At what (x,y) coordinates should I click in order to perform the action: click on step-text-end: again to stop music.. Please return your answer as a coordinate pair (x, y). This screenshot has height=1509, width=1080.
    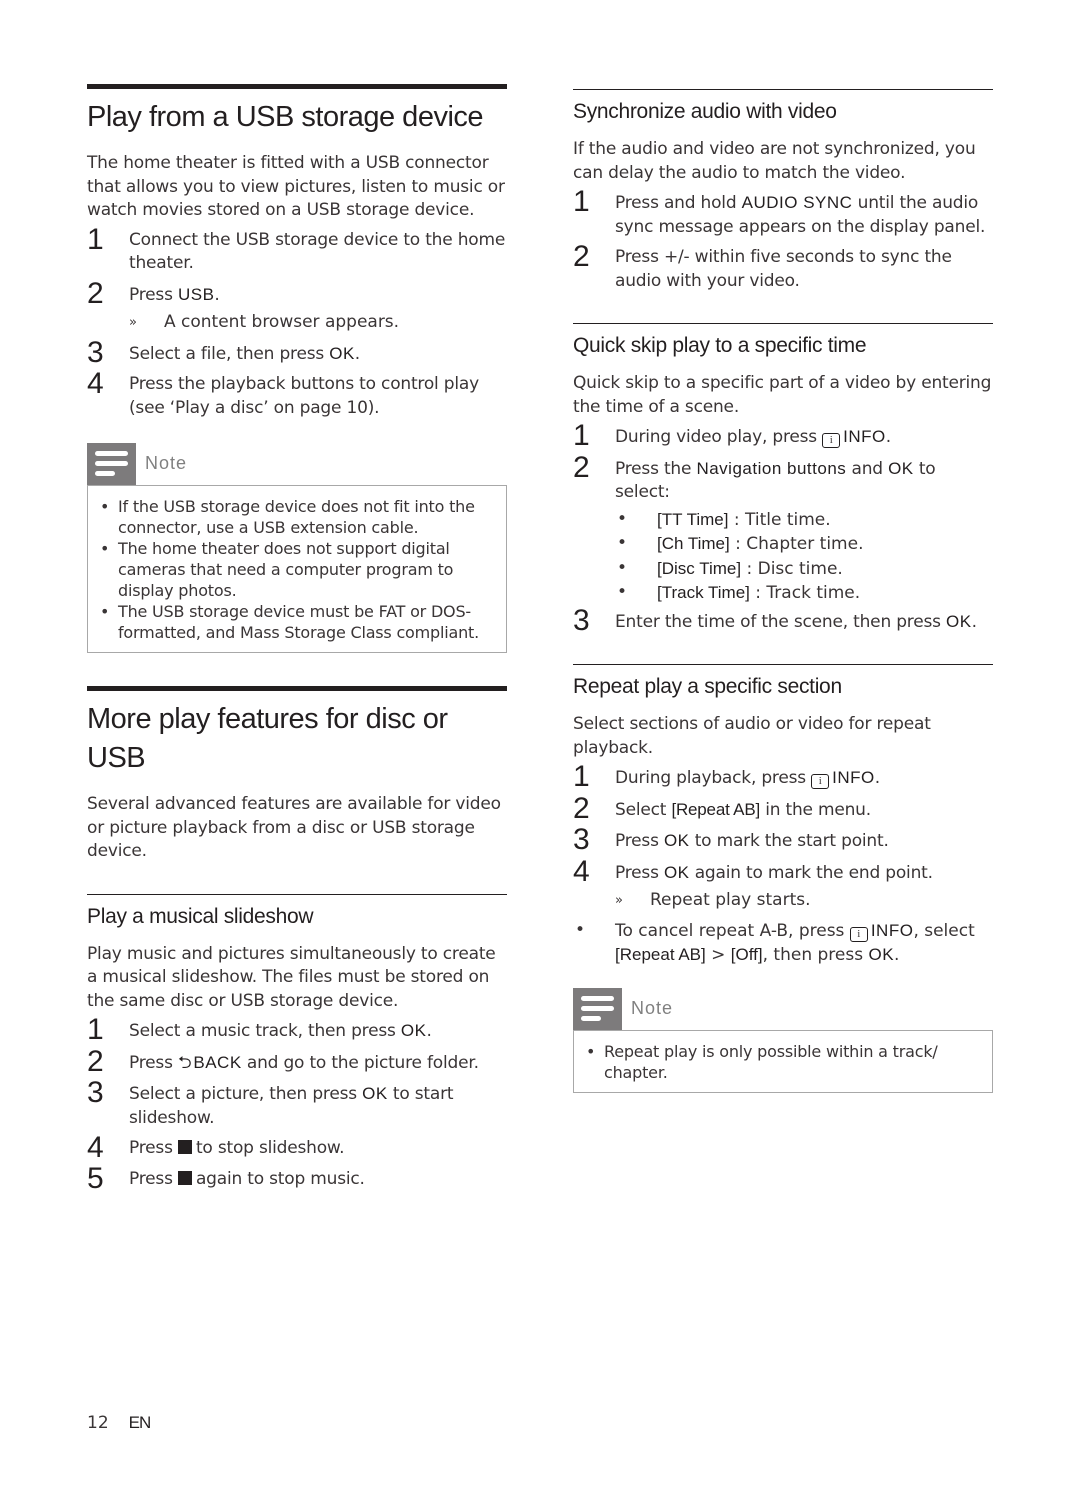
    Looking at the image, I should click on (280, 1178).